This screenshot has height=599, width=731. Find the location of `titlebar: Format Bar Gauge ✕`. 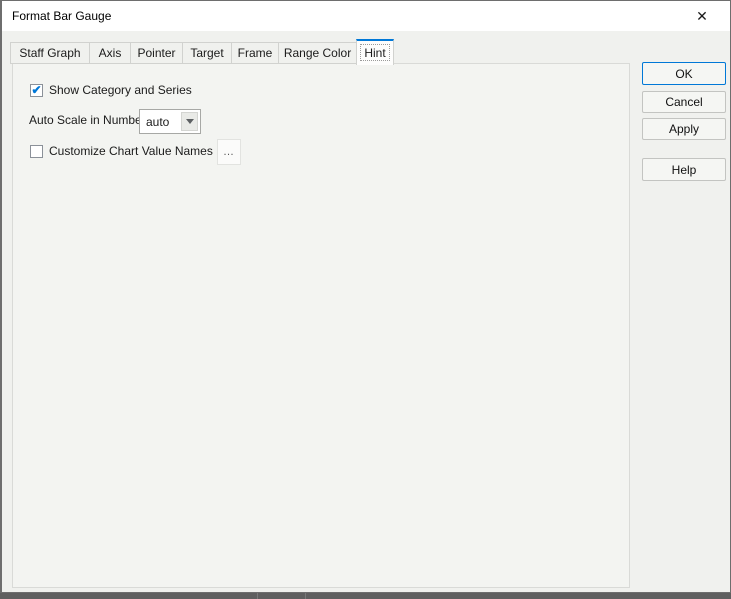

titlebar: Format Bar Gauge ✕ is located at coordinates (366, 16).